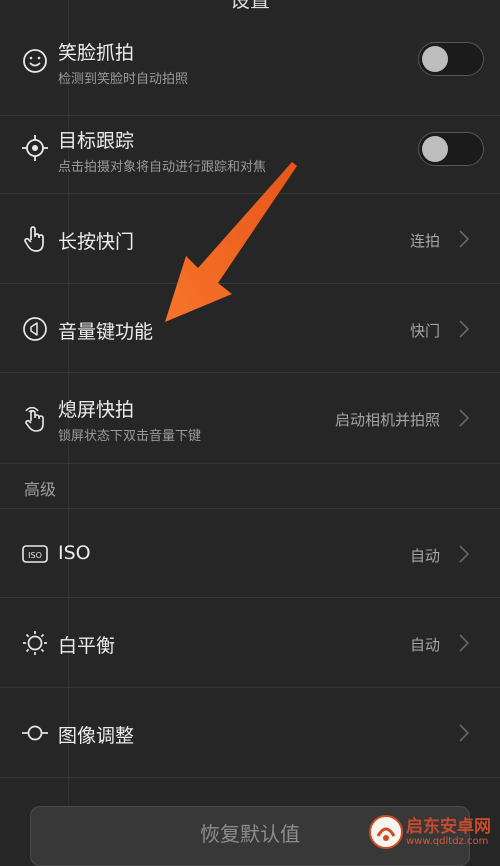 This screenshot has height=866, width=500. Describe the element at coordinates (250, 69) in the screenshot. I see `setting-smile-capture: 笑脸抓拍 检测到笑脸时自动拍照` at that location.